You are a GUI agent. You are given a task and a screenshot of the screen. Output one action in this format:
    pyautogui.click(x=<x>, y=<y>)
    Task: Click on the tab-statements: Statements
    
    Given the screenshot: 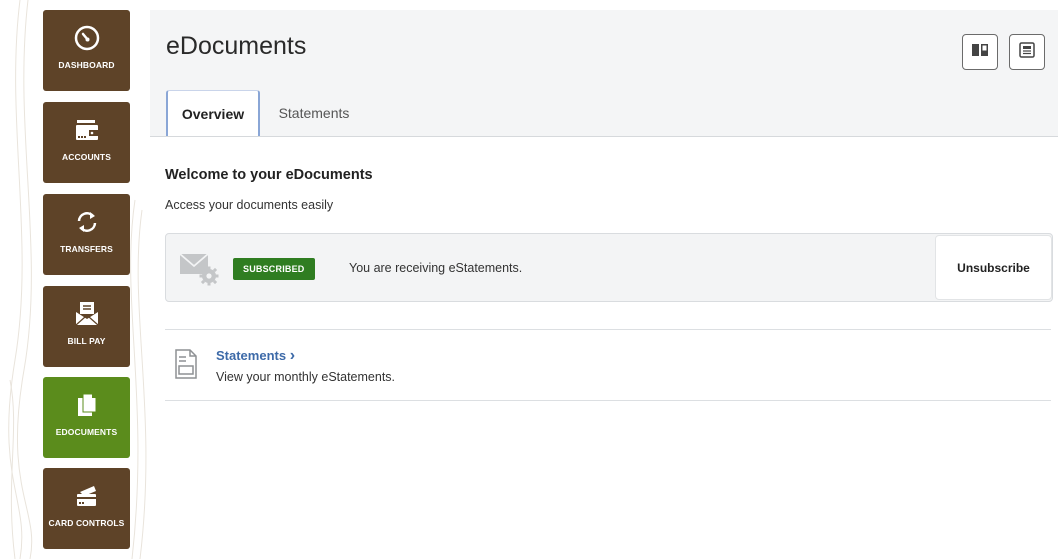 What is the action you would take?
    pyautogui.click(x=314, y=112)
    